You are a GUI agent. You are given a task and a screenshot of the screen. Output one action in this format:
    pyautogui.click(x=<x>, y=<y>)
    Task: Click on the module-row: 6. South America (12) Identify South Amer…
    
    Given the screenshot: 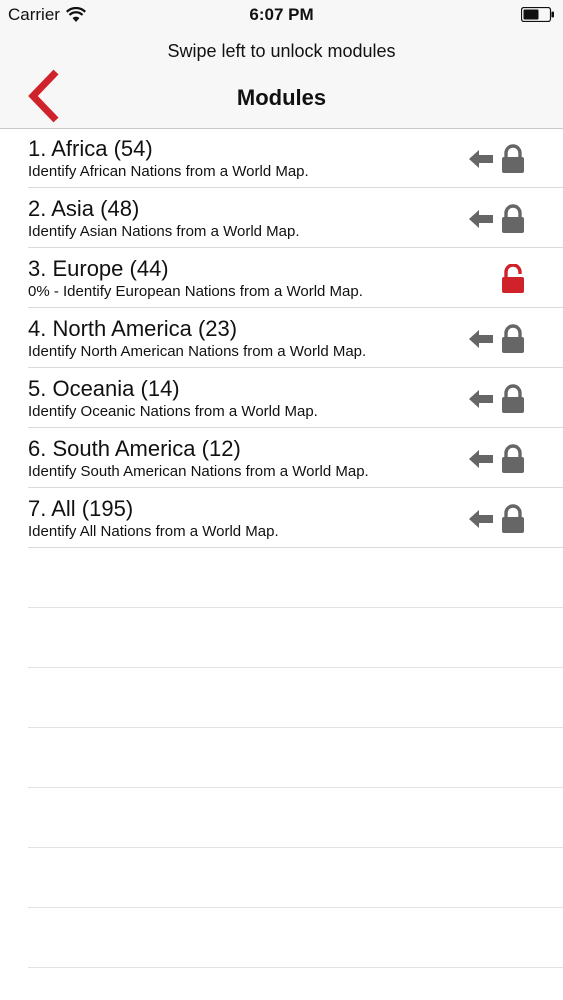 What is the action you would take?
    pyautogui.click(x=295, y=458)
    